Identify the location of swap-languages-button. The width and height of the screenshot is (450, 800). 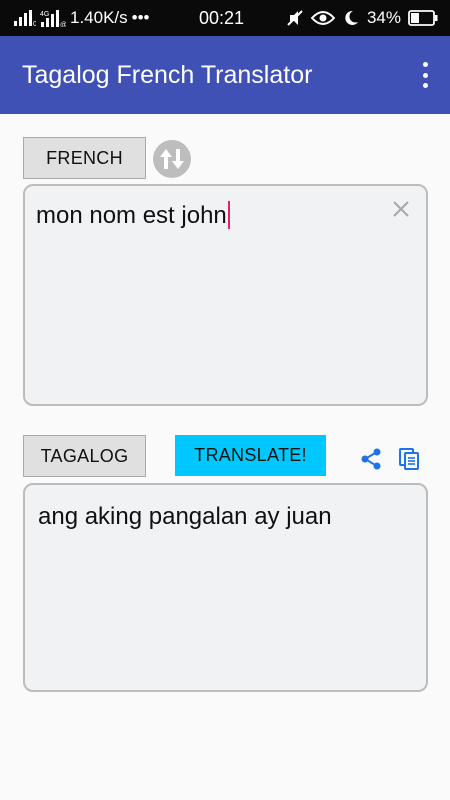
(172, 159).